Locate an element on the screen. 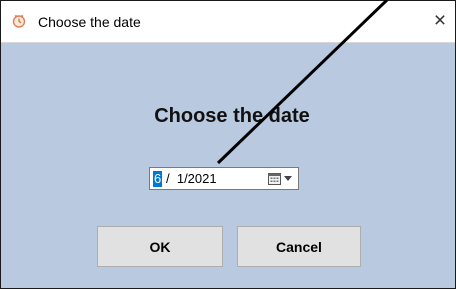  ok-button: OK is located at coordinates (160, 246).